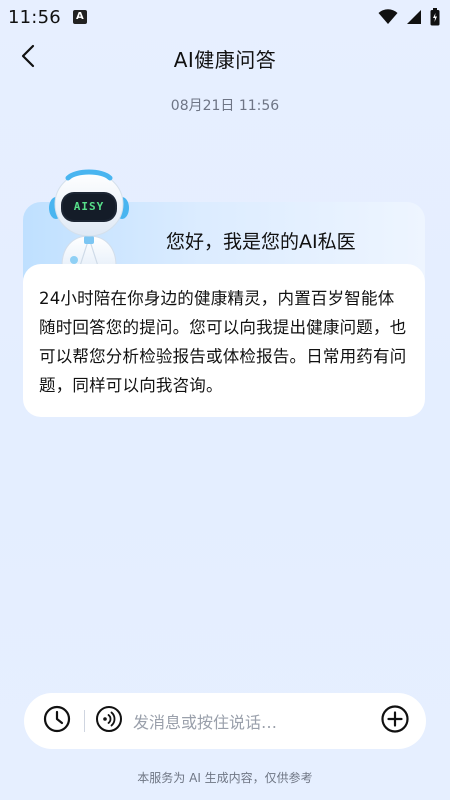 This screenshot has width=450, height=800. I want to click on history-button, so click(57, 721).